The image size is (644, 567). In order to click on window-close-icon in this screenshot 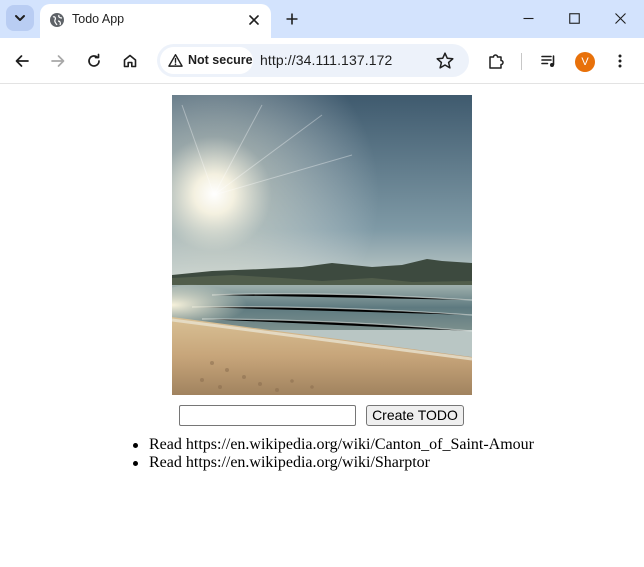, I will do `click(620, 18)`.